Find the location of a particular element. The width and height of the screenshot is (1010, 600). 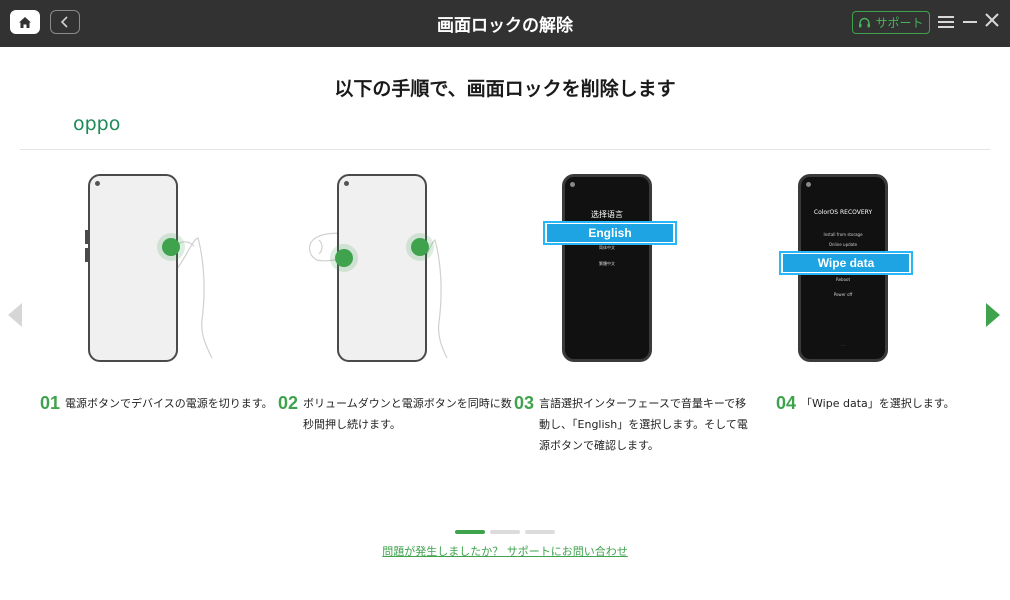

step-number: 04 is located at coordinates (786, 403).